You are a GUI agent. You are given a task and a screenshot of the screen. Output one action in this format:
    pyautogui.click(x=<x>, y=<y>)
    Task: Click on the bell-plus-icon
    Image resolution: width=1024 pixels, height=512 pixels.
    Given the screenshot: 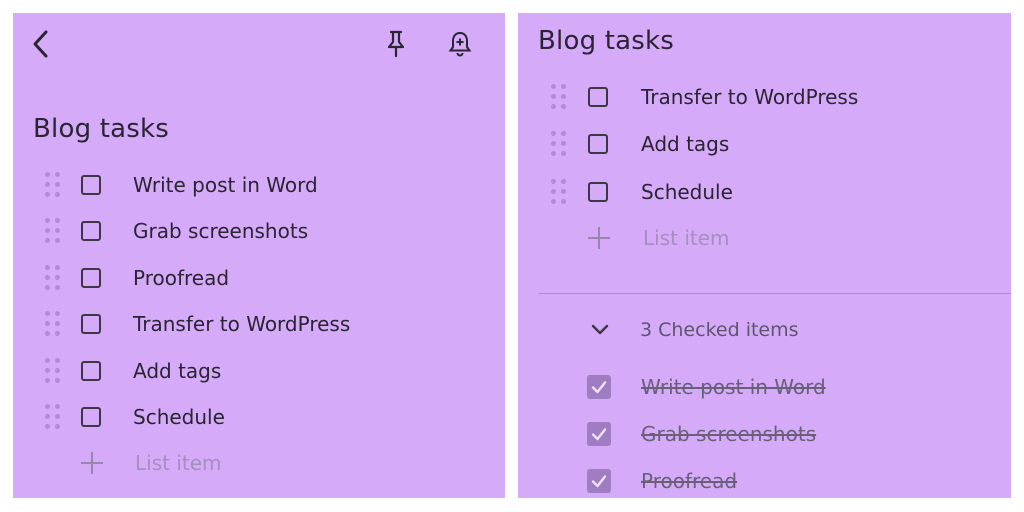 What is the action you would take?
    pyautogui.click(x=460, y=44)
    